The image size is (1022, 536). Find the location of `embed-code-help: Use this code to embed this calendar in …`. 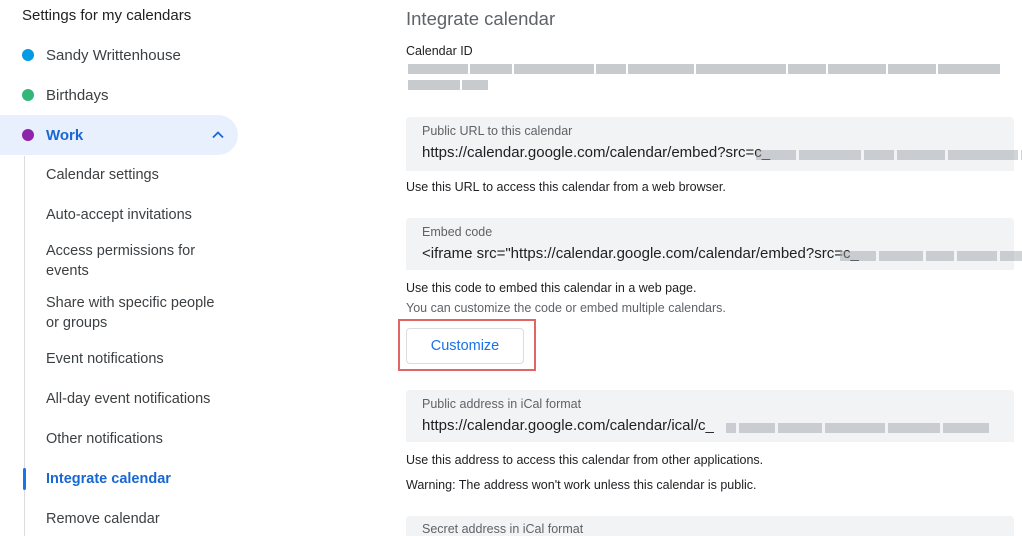

embed-code-help: Use this code to embed this calendar in … is located at coordinates (551, 288).